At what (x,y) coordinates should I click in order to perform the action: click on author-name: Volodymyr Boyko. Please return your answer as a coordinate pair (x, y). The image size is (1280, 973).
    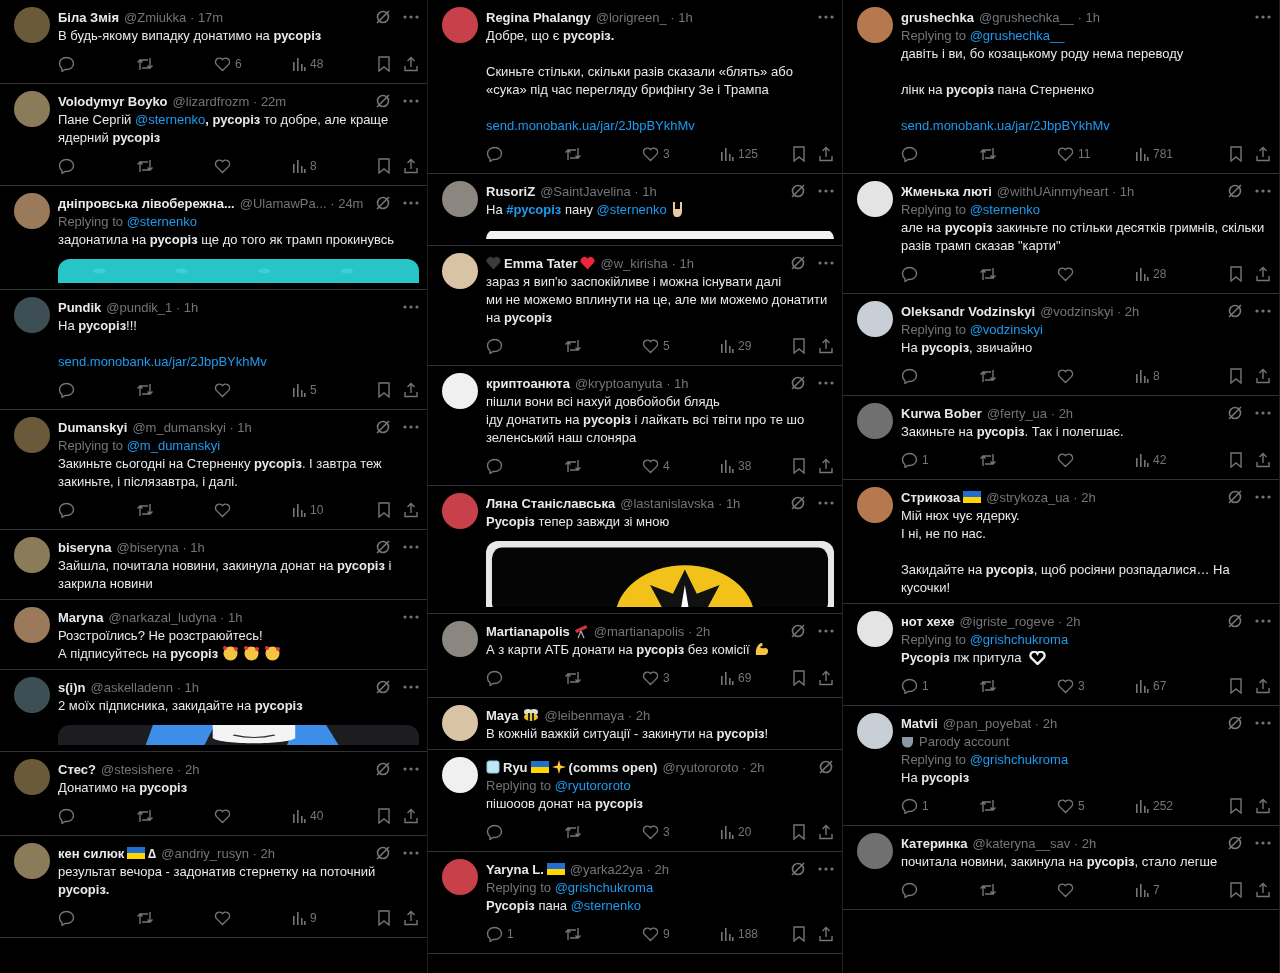
    Looking at the image, I should click on (113, 101).